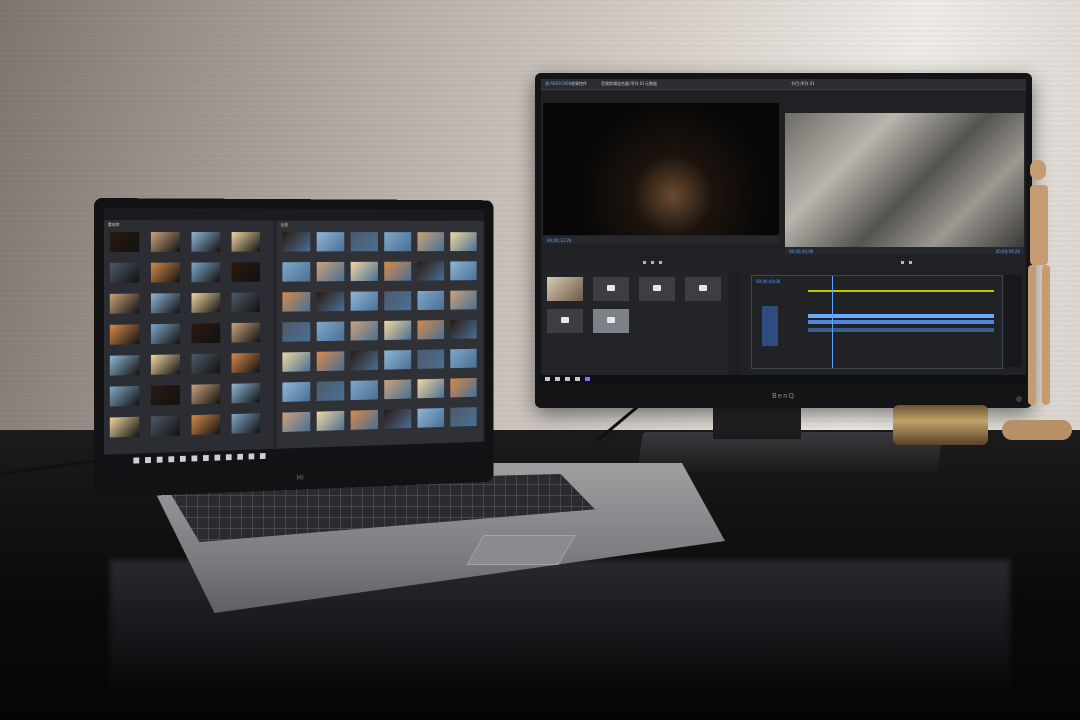 The width and height of the screenshot is (1080, 720). I want to click on tab-program: 节目:序列 01, so click(803, 84).